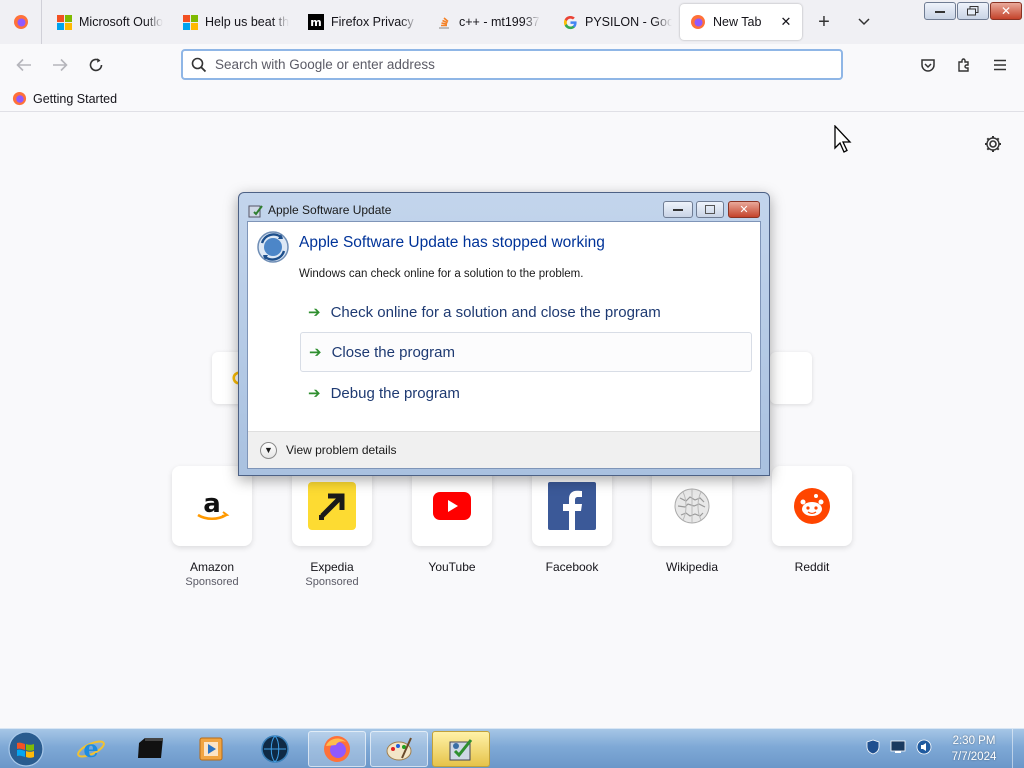 This screenshot has height=768, width=1024. What do you see at coordinates (504, 449) in the screenshot?
I see `dialog-footer: ▼ View problem details` at bounding box center [504, 449].